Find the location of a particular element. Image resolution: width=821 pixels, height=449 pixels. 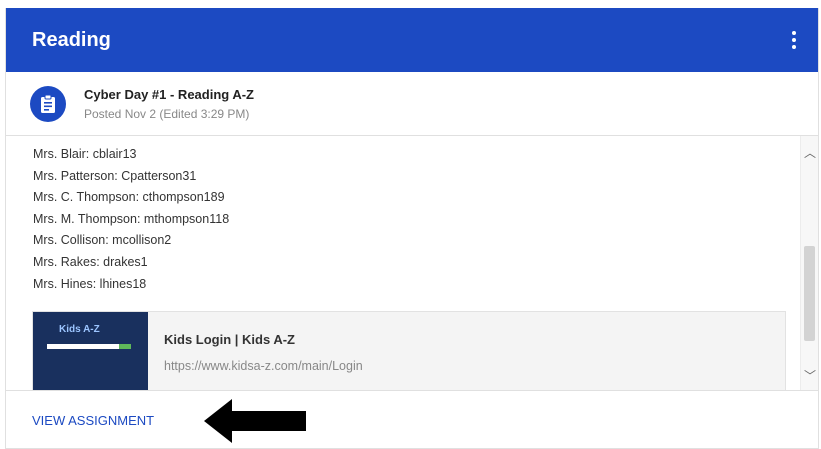

left-arrow-icon is located at coordinates (255, 421).